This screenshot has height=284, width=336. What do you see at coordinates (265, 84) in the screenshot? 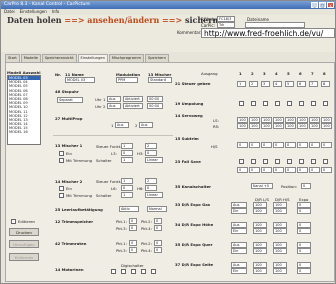
I see `servo-assign-field: 3` at bounding box center [265, 84].